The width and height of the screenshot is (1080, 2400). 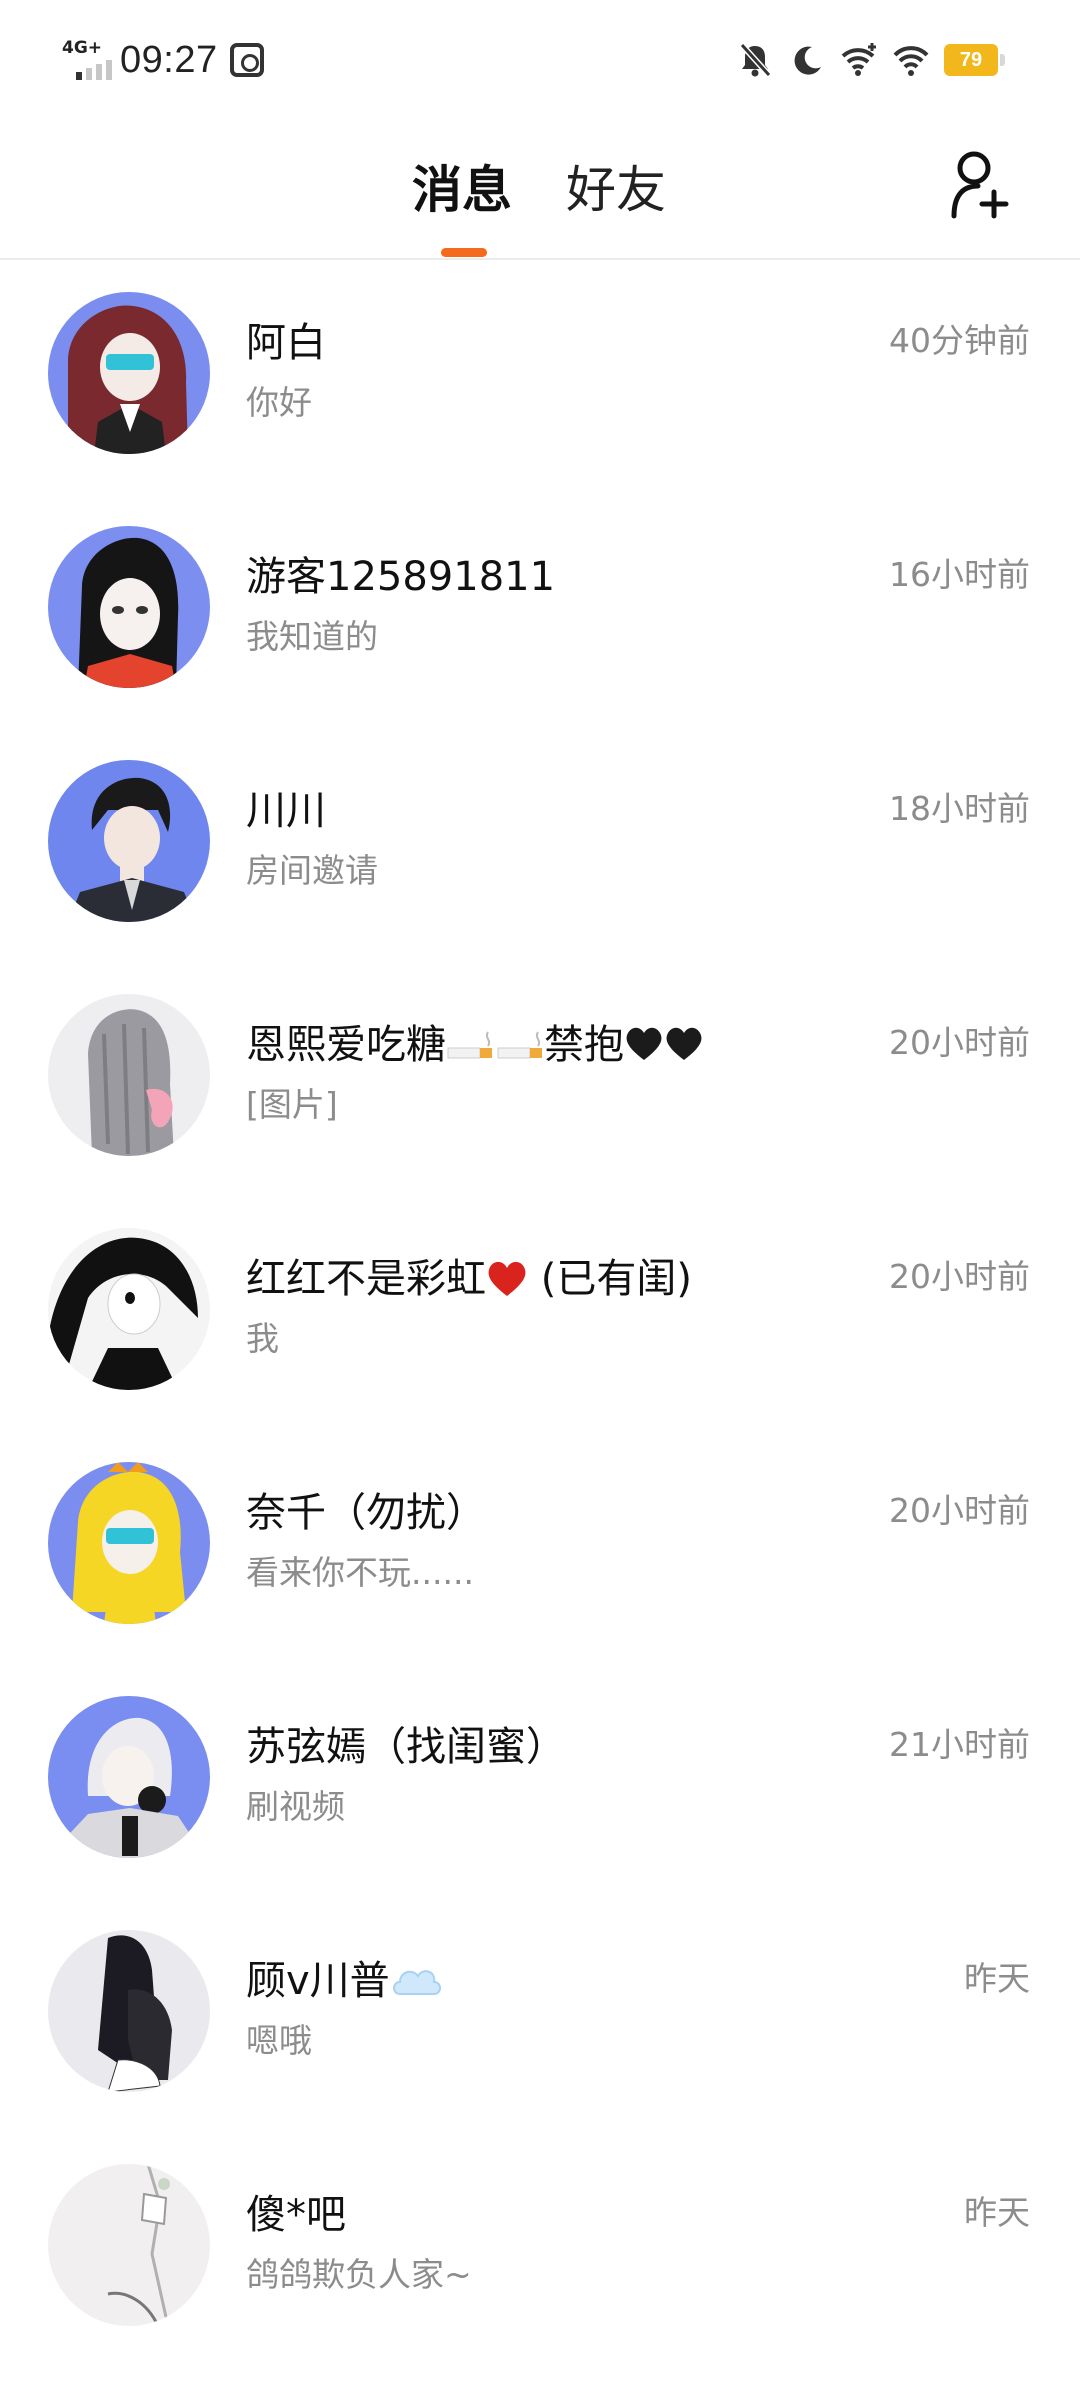 What do you see at coordinates (295, 1806) in the screenshot?
I see `conversation-preview: 刷视频` at bounding box center [295, 1806].